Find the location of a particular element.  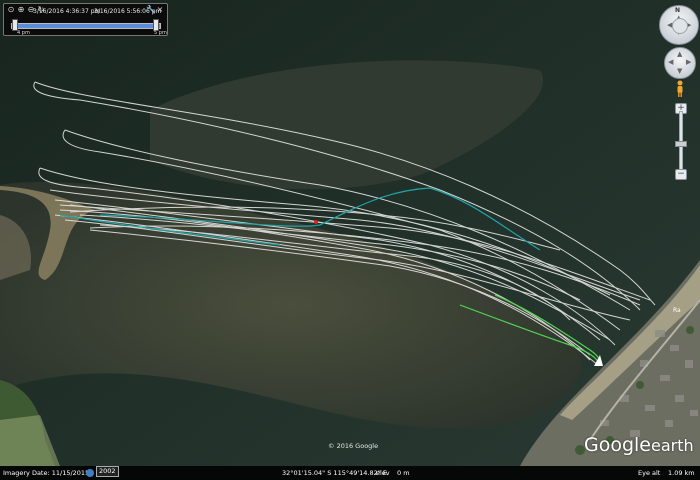

move-control: ▲ ▼ ◀ ▶ is located at coordinates (680, 63).